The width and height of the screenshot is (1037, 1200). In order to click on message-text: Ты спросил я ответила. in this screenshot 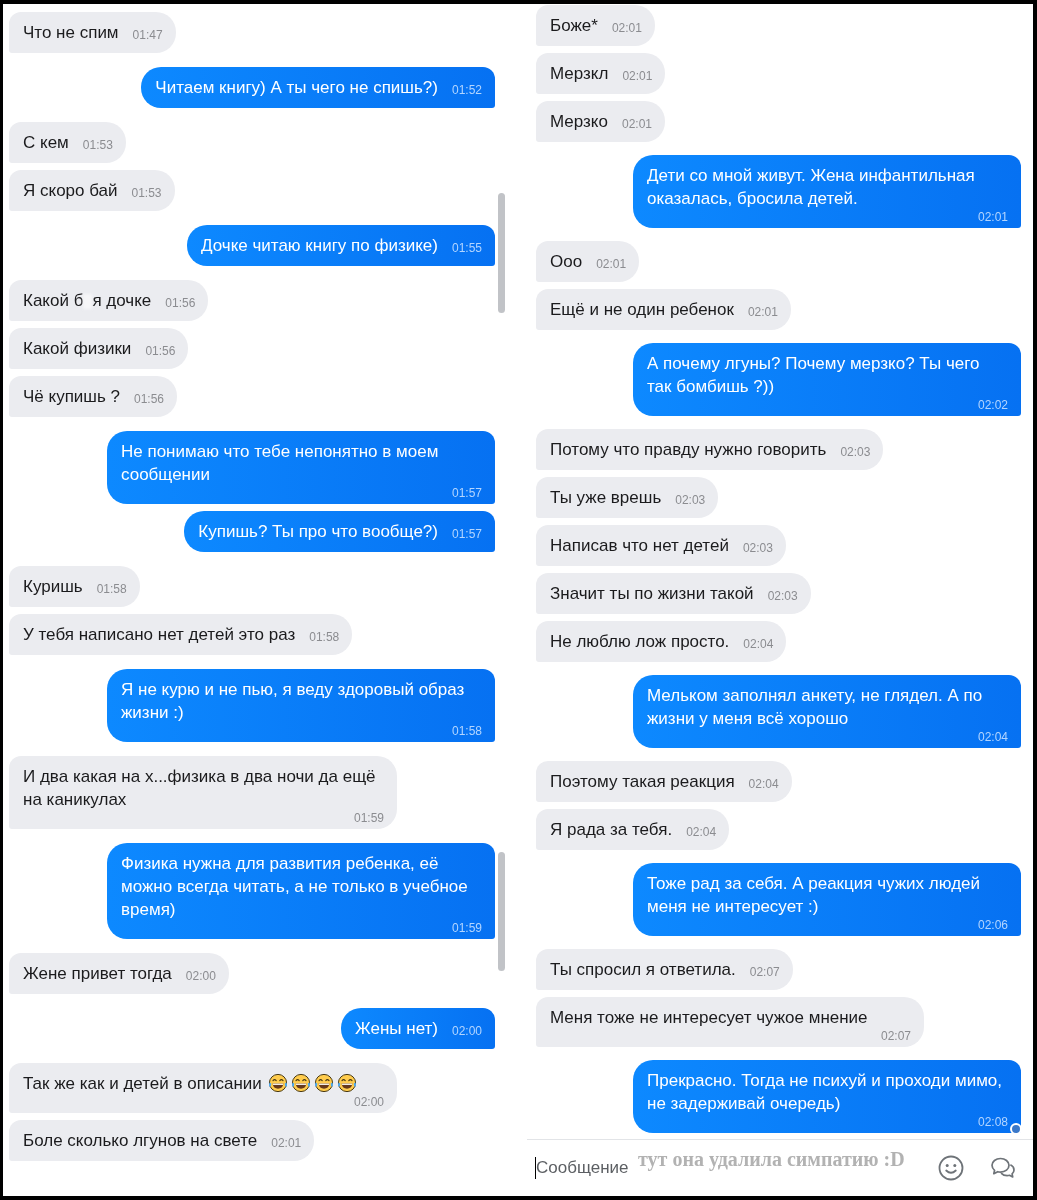, I will do `click(643, 969)`.